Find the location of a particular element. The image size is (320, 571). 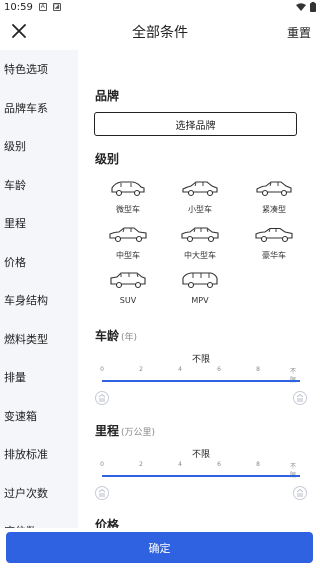

header: 全部条件 重置 is located at coordinates (160, 32).